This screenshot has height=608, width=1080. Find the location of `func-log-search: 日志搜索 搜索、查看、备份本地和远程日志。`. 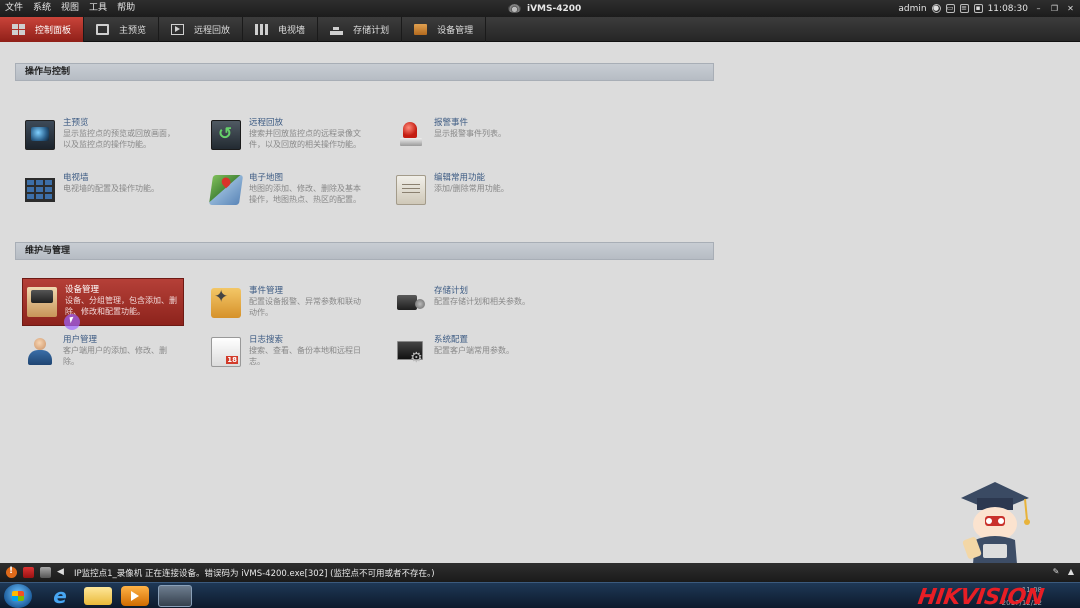

func-log-search: 日志搜索 搜索、查看、备份本地和远程日志。 is located at coordinates (286, 355).